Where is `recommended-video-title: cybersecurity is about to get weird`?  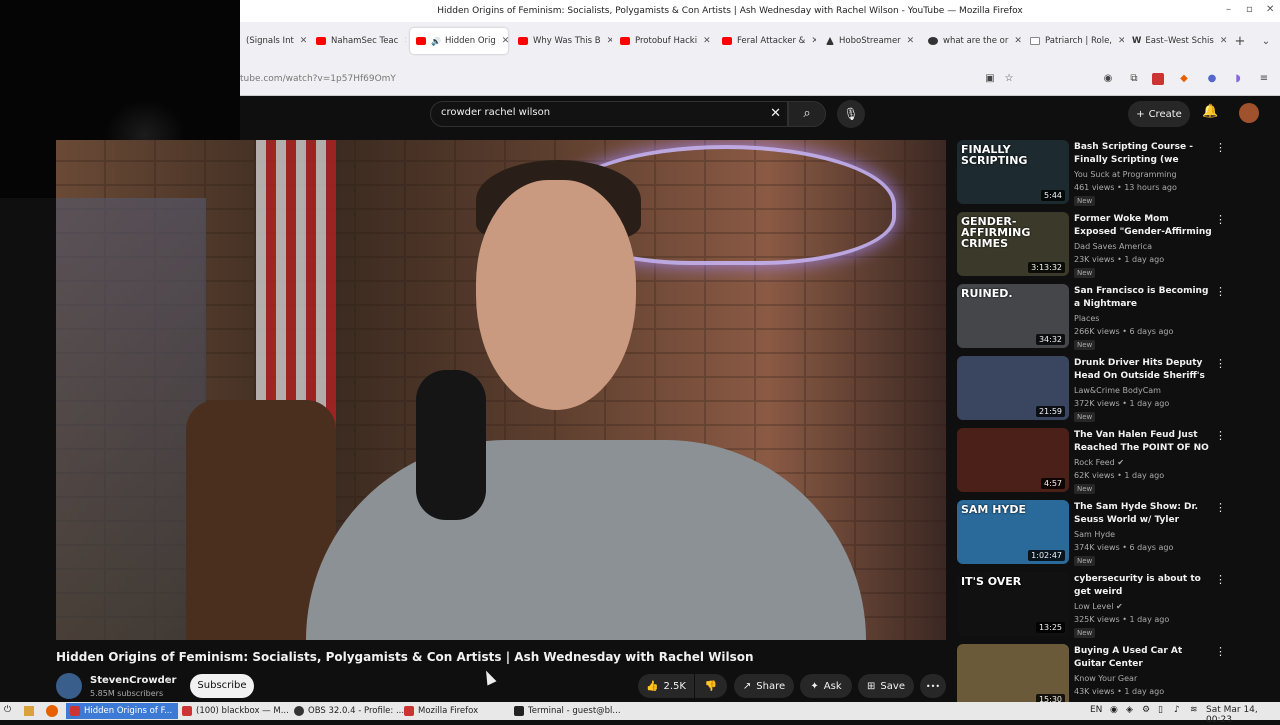 recommended-video-title: cybersecurity is about to get weird is located at coordinates (1144, 586).